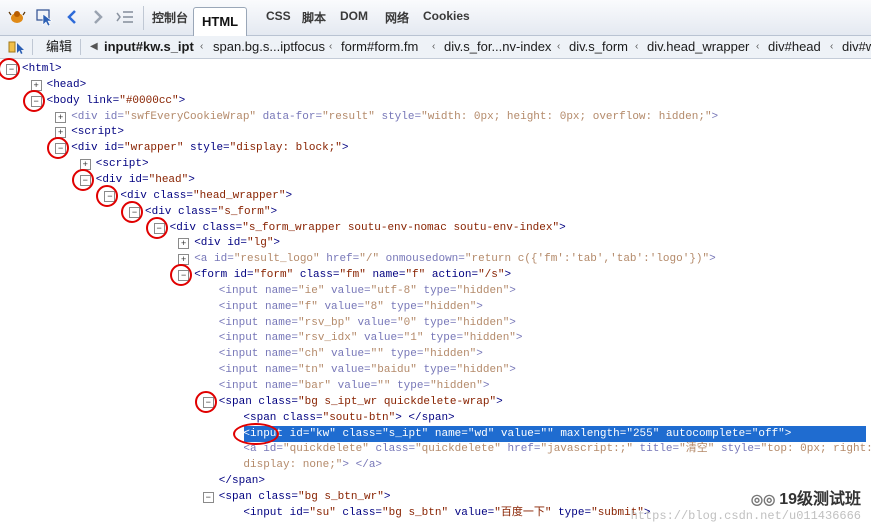 This screenshot has height=529, width=871. I want to click on markup-token: link=, so click(103, 100).